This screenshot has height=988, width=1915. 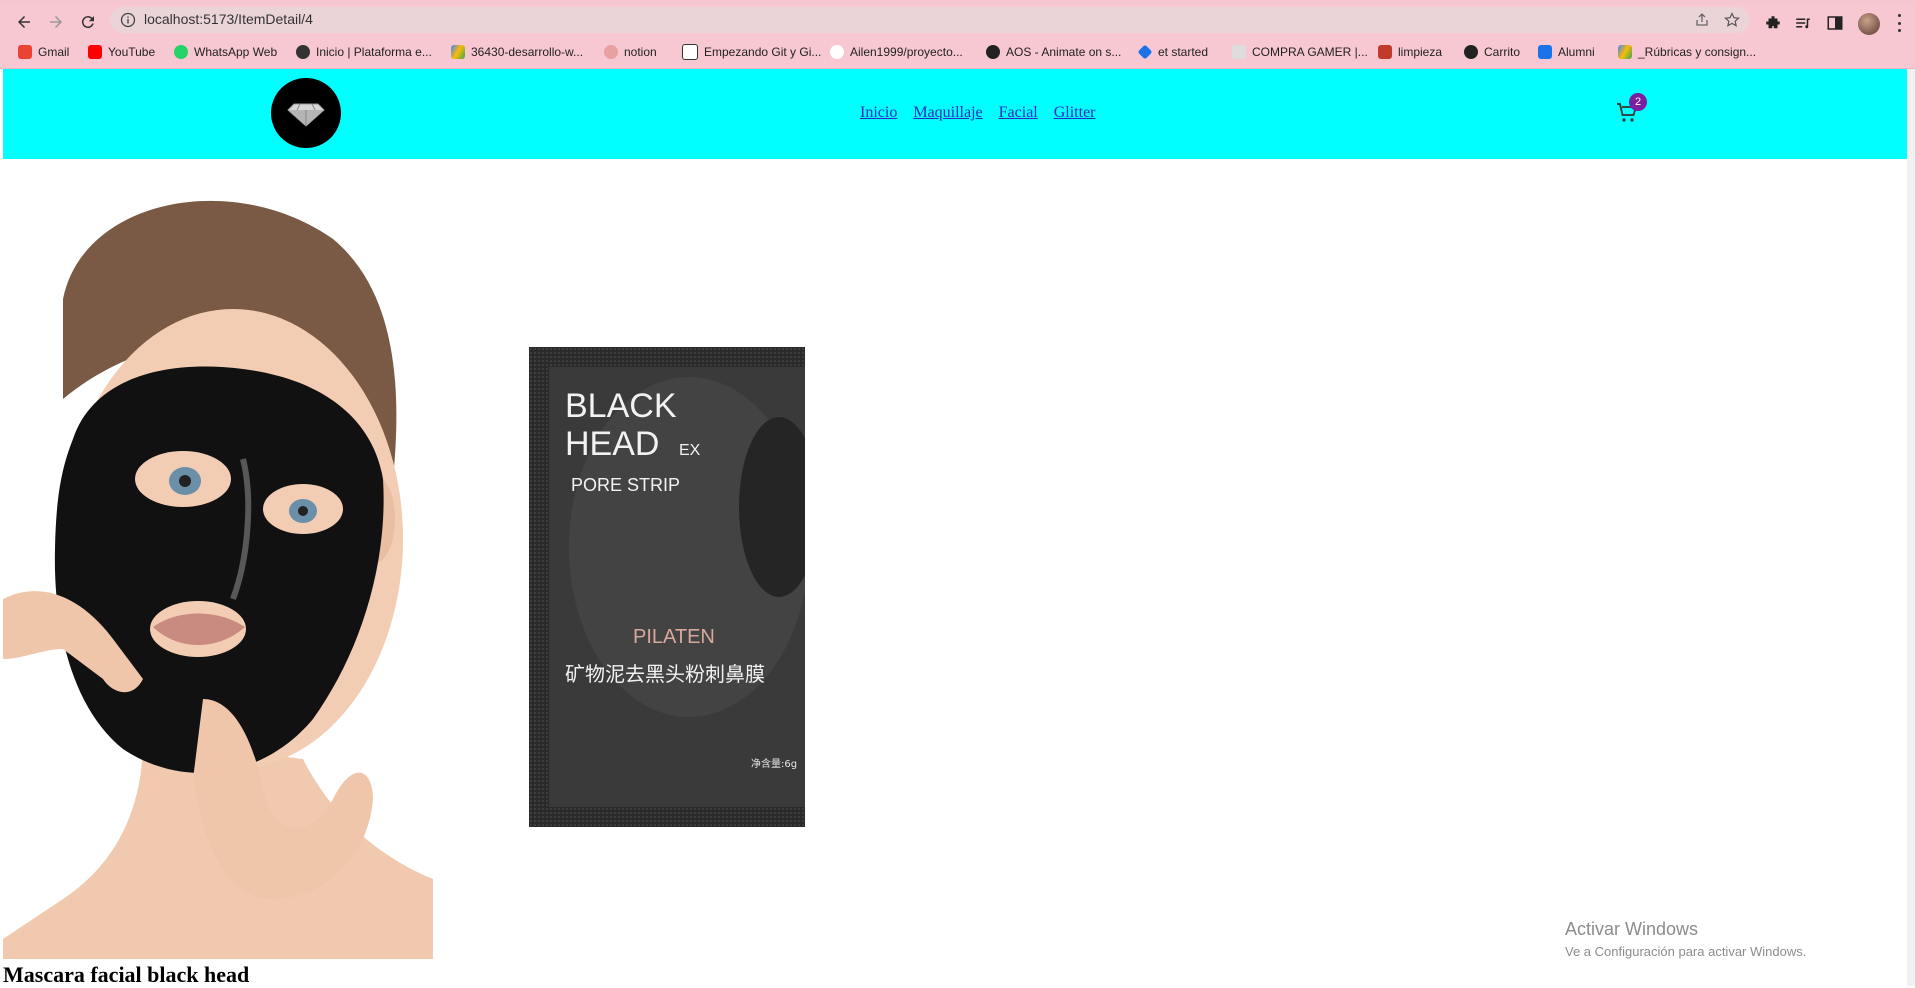 I want to click on browser-menu-icon, so click(x=1899, y=23).